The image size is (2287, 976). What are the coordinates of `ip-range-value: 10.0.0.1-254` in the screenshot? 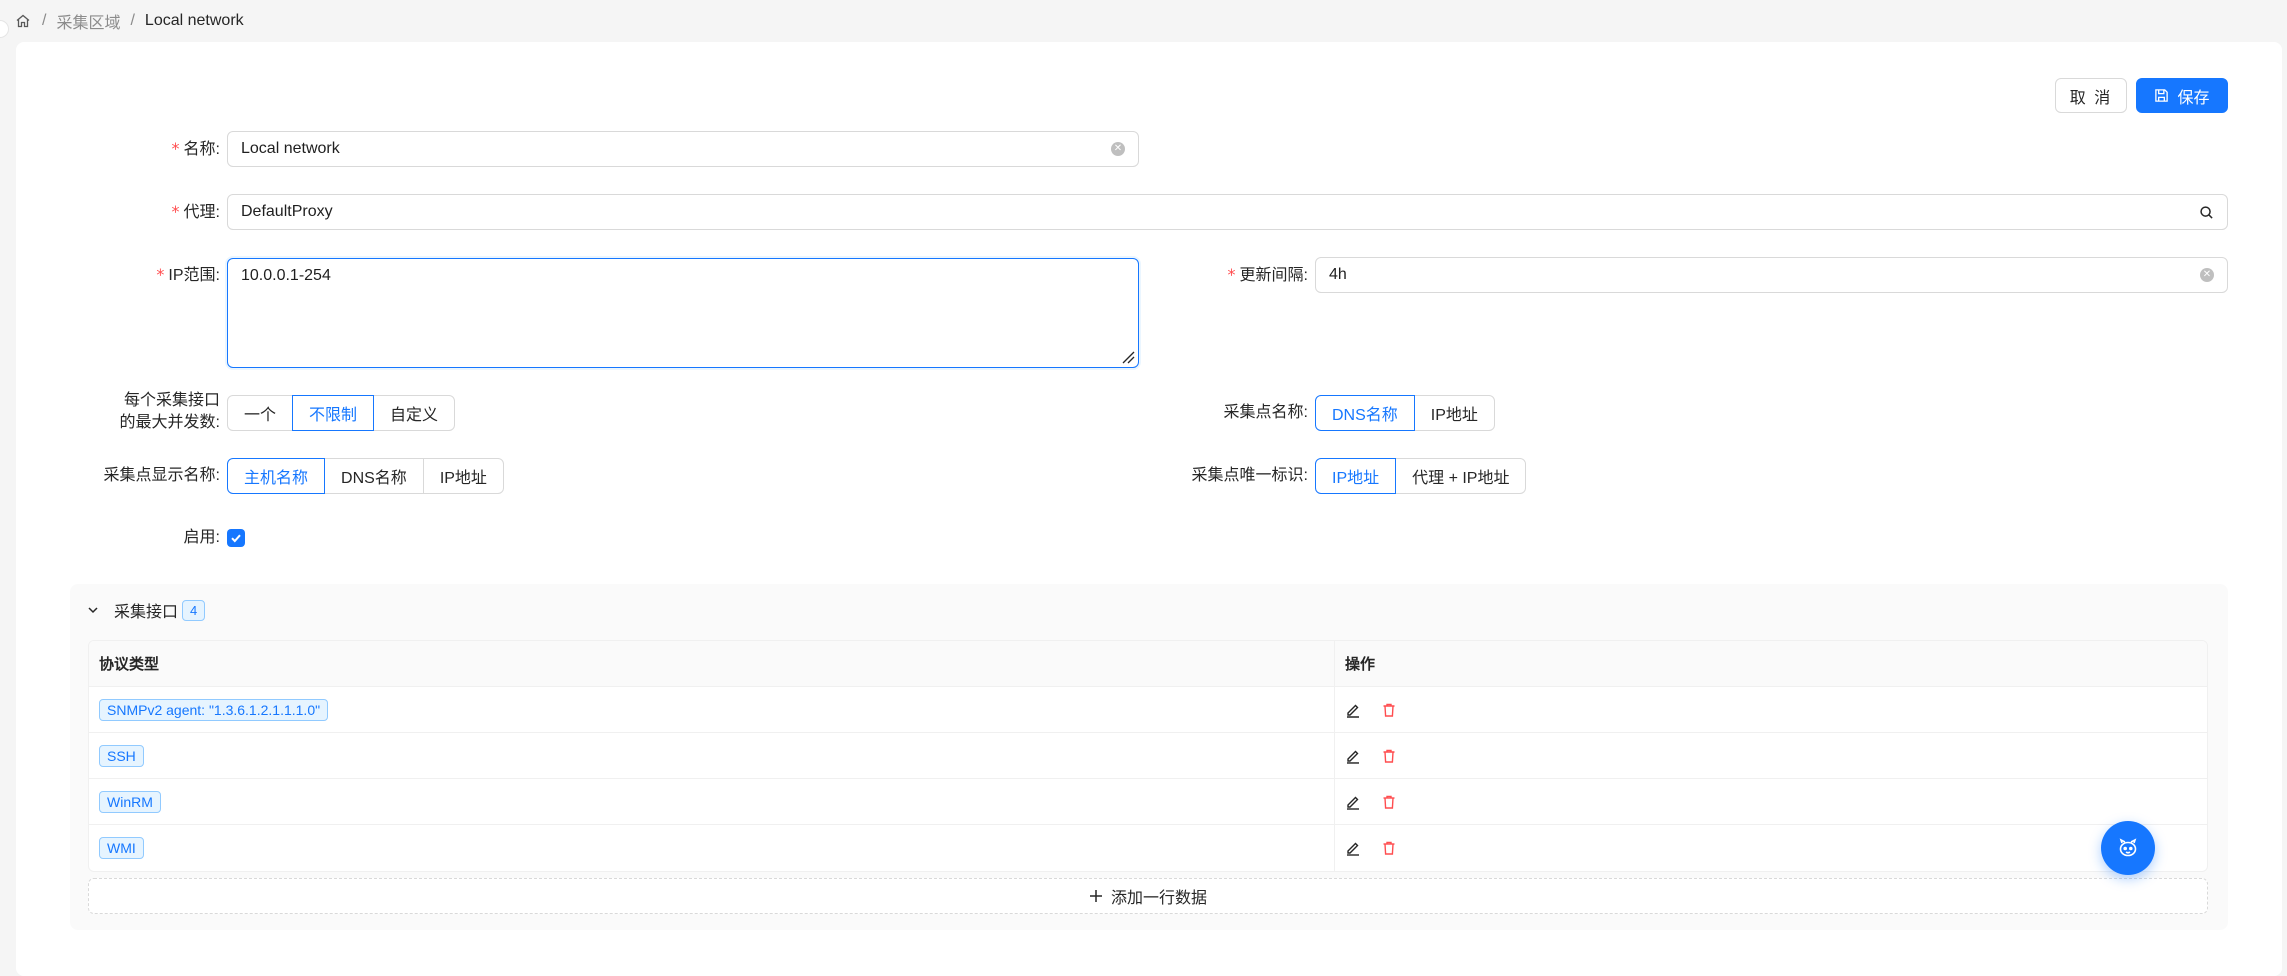 It's located at (286, 275).